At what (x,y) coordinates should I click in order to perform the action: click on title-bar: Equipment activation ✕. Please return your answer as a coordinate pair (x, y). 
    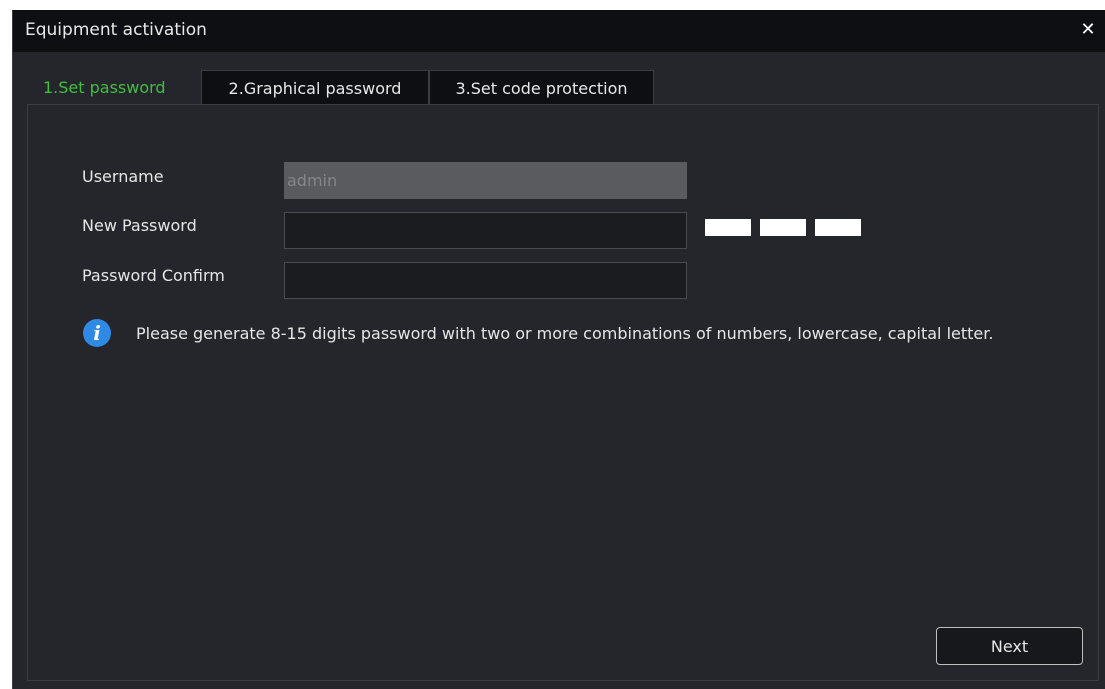
    Looking at the image, I should click on (559, 31).